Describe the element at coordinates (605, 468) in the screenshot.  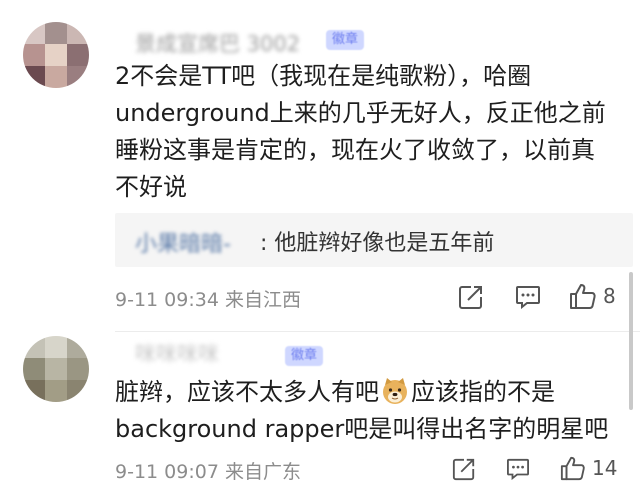
I see `like-count: 14` at that location.